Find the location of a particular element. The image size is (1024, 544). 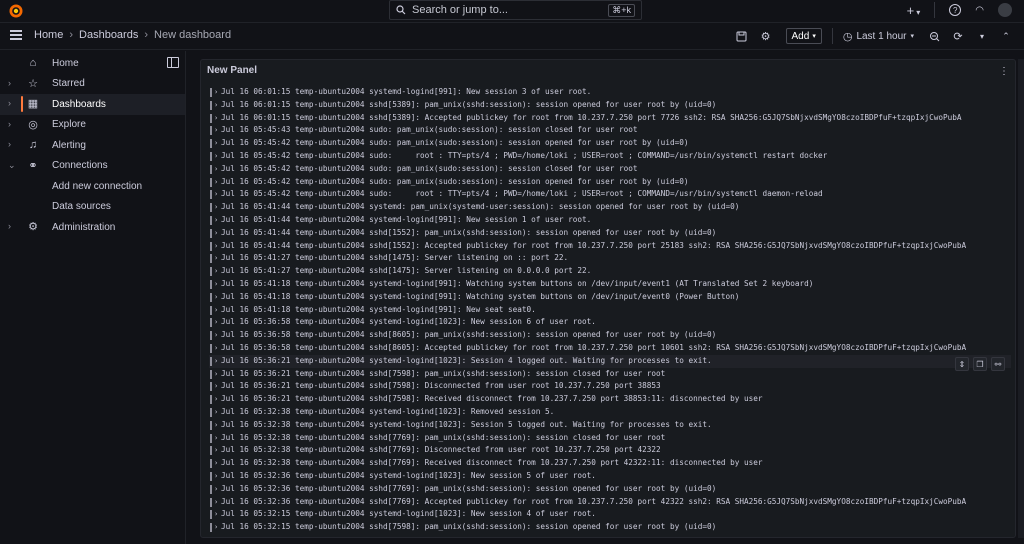

sidebar-item-explore: › ◎ Explore is located at coordinates (92, 125).